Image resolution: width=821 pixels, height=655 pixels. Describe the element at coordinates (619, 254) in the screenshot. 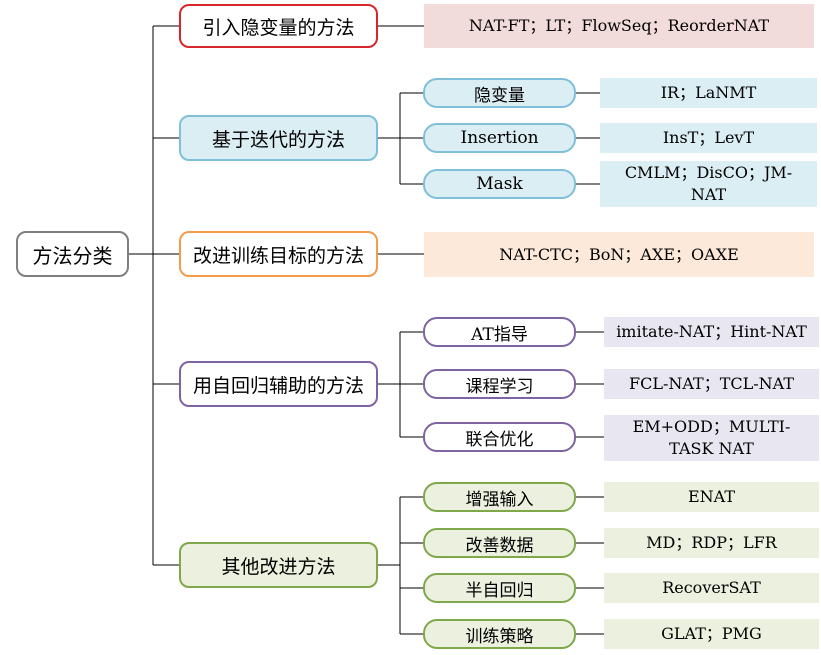

I see `leaf-training-objective: NAT-CTC；BoN；AXE；OAXE` at that location.